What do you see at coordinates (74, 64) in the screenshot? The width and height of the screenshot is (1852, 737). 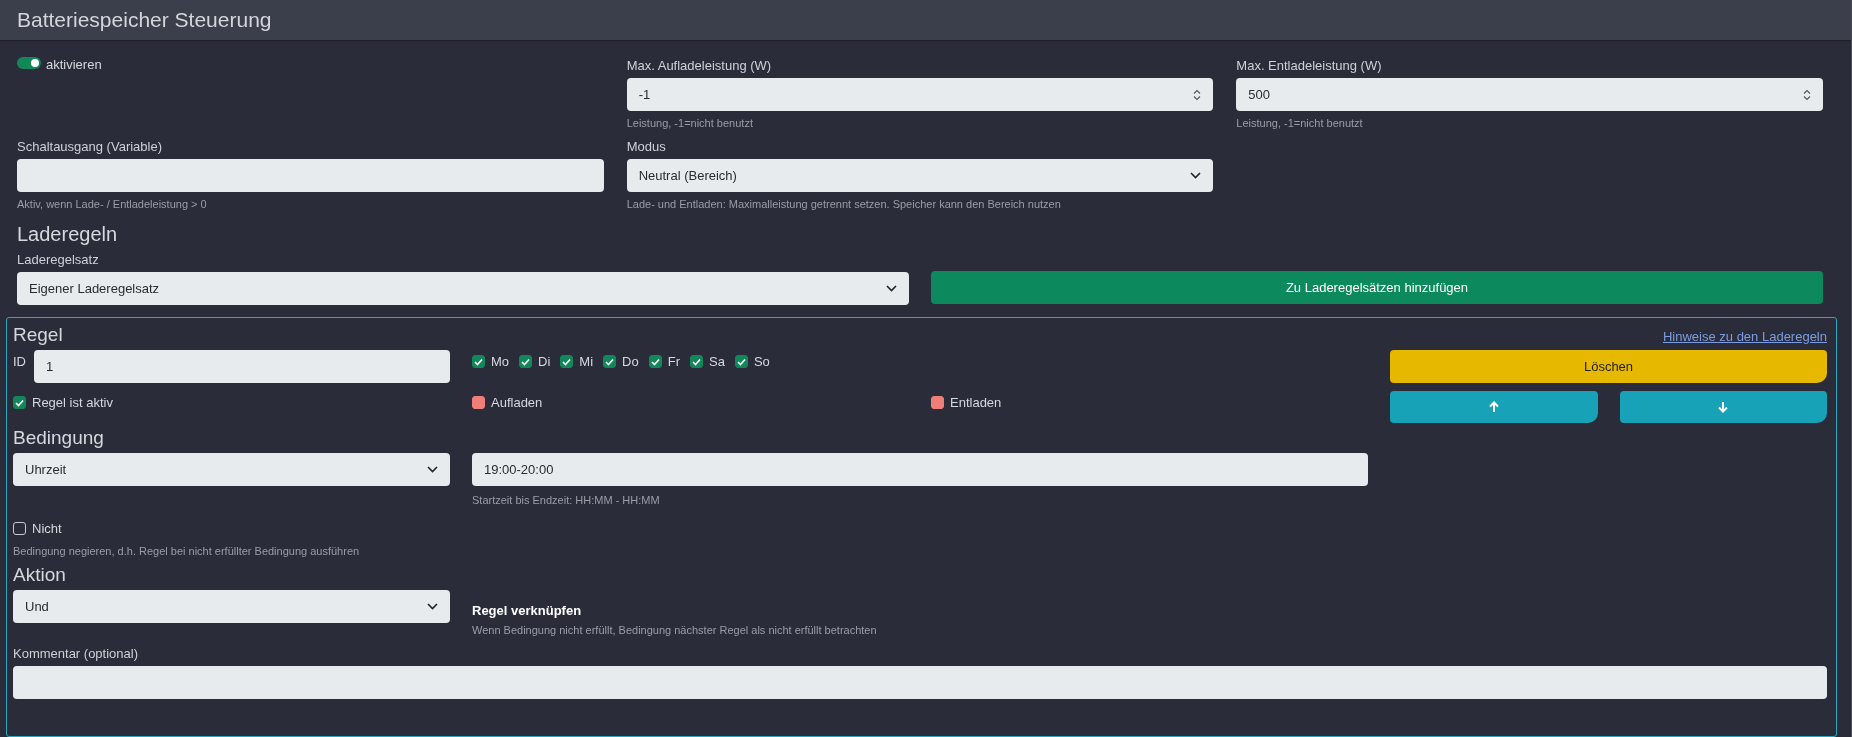 I see `toggle-label: aktivieren` at bounding box center [74, 64].